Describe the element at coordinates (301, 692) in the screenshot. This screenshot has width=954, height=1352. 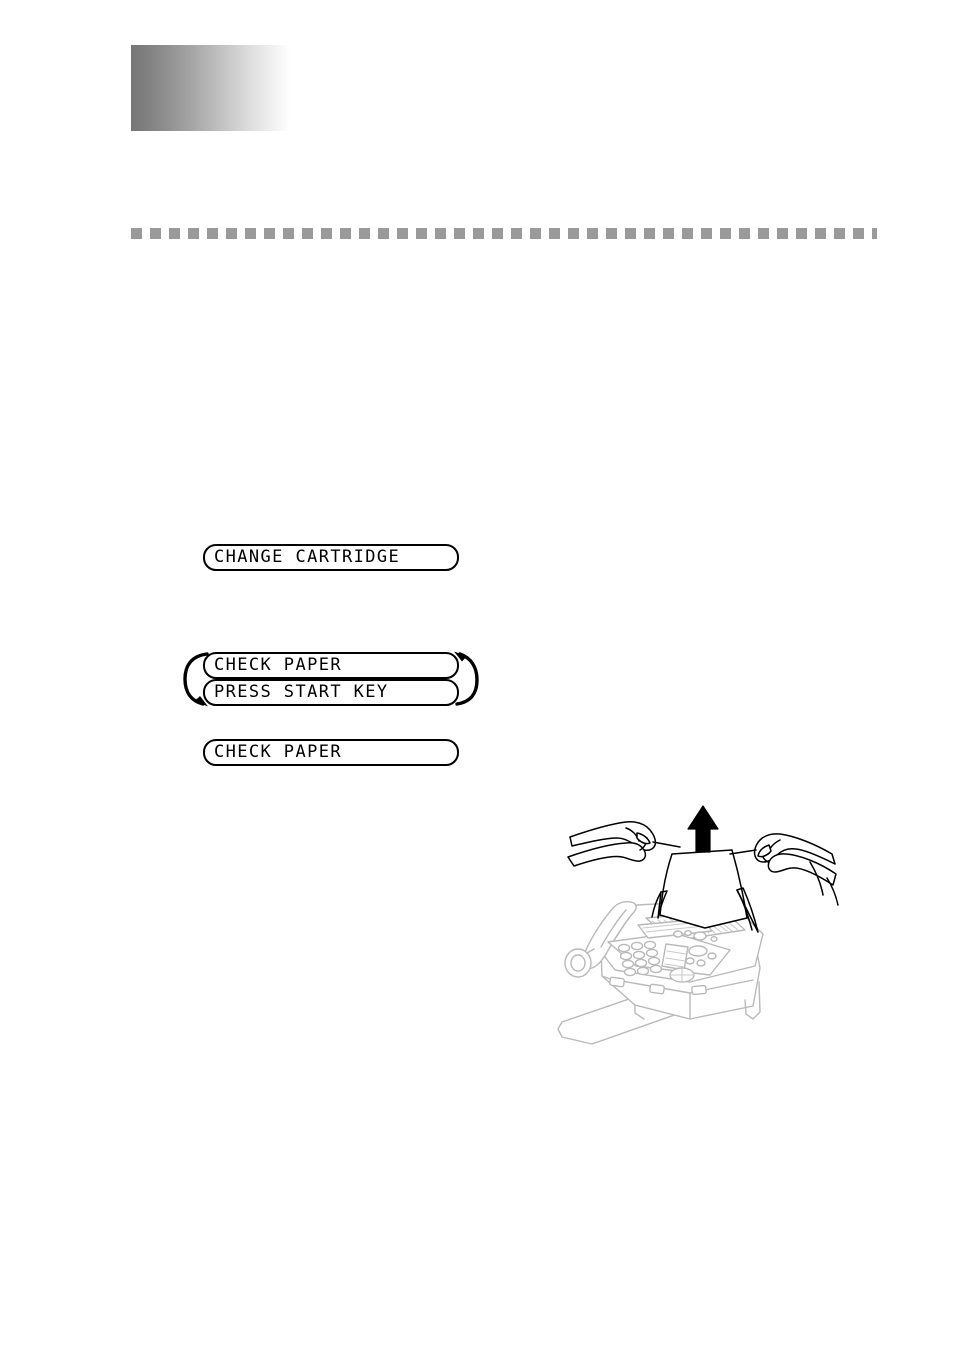
I see `lcd-message-text: PRESS START KEY` at that location.